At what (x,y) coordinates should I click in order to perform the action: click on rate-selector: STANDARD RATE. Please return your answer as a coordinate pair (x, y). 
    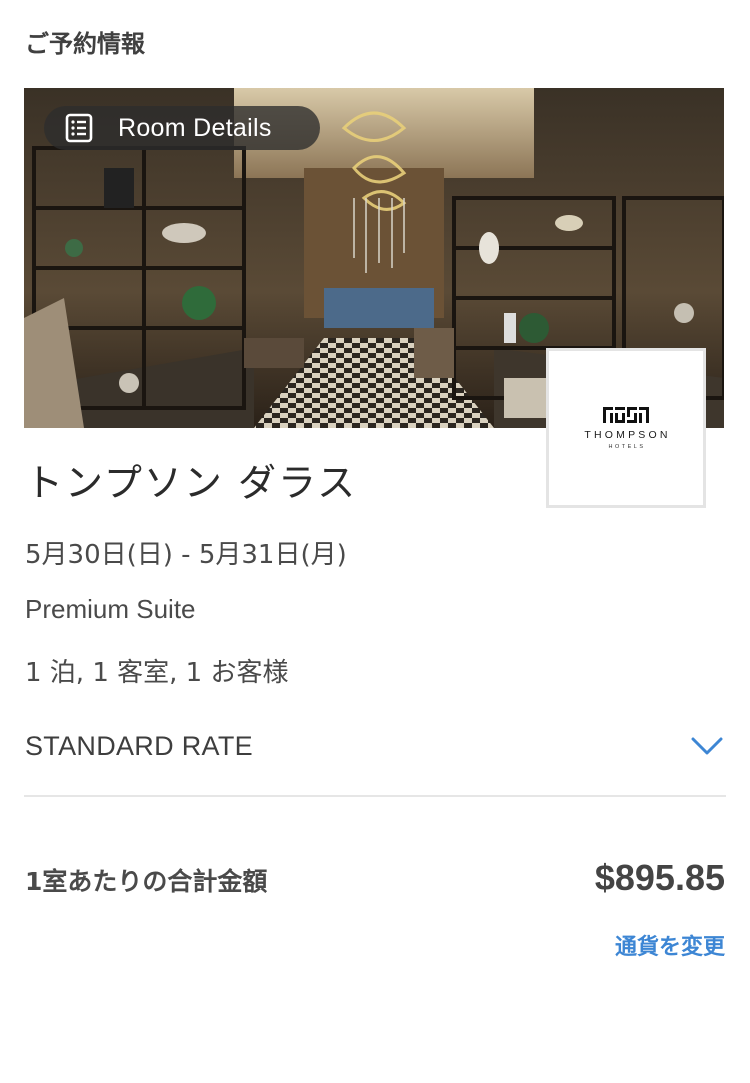
    Looking at the image, I should click on (375, 746).